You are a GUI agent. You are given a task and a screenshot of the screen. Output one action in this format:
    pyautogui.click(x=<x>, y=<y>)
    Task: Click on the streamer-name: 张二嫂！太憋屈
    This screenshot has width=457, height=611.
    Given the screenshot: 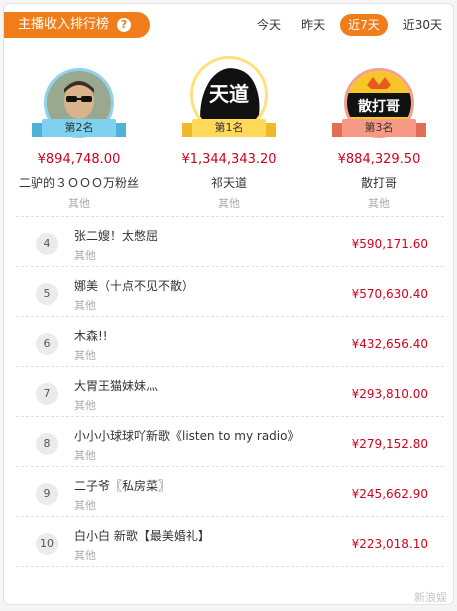 What is the action you would take?
    pyautogui.click(x=116, y=235)
    